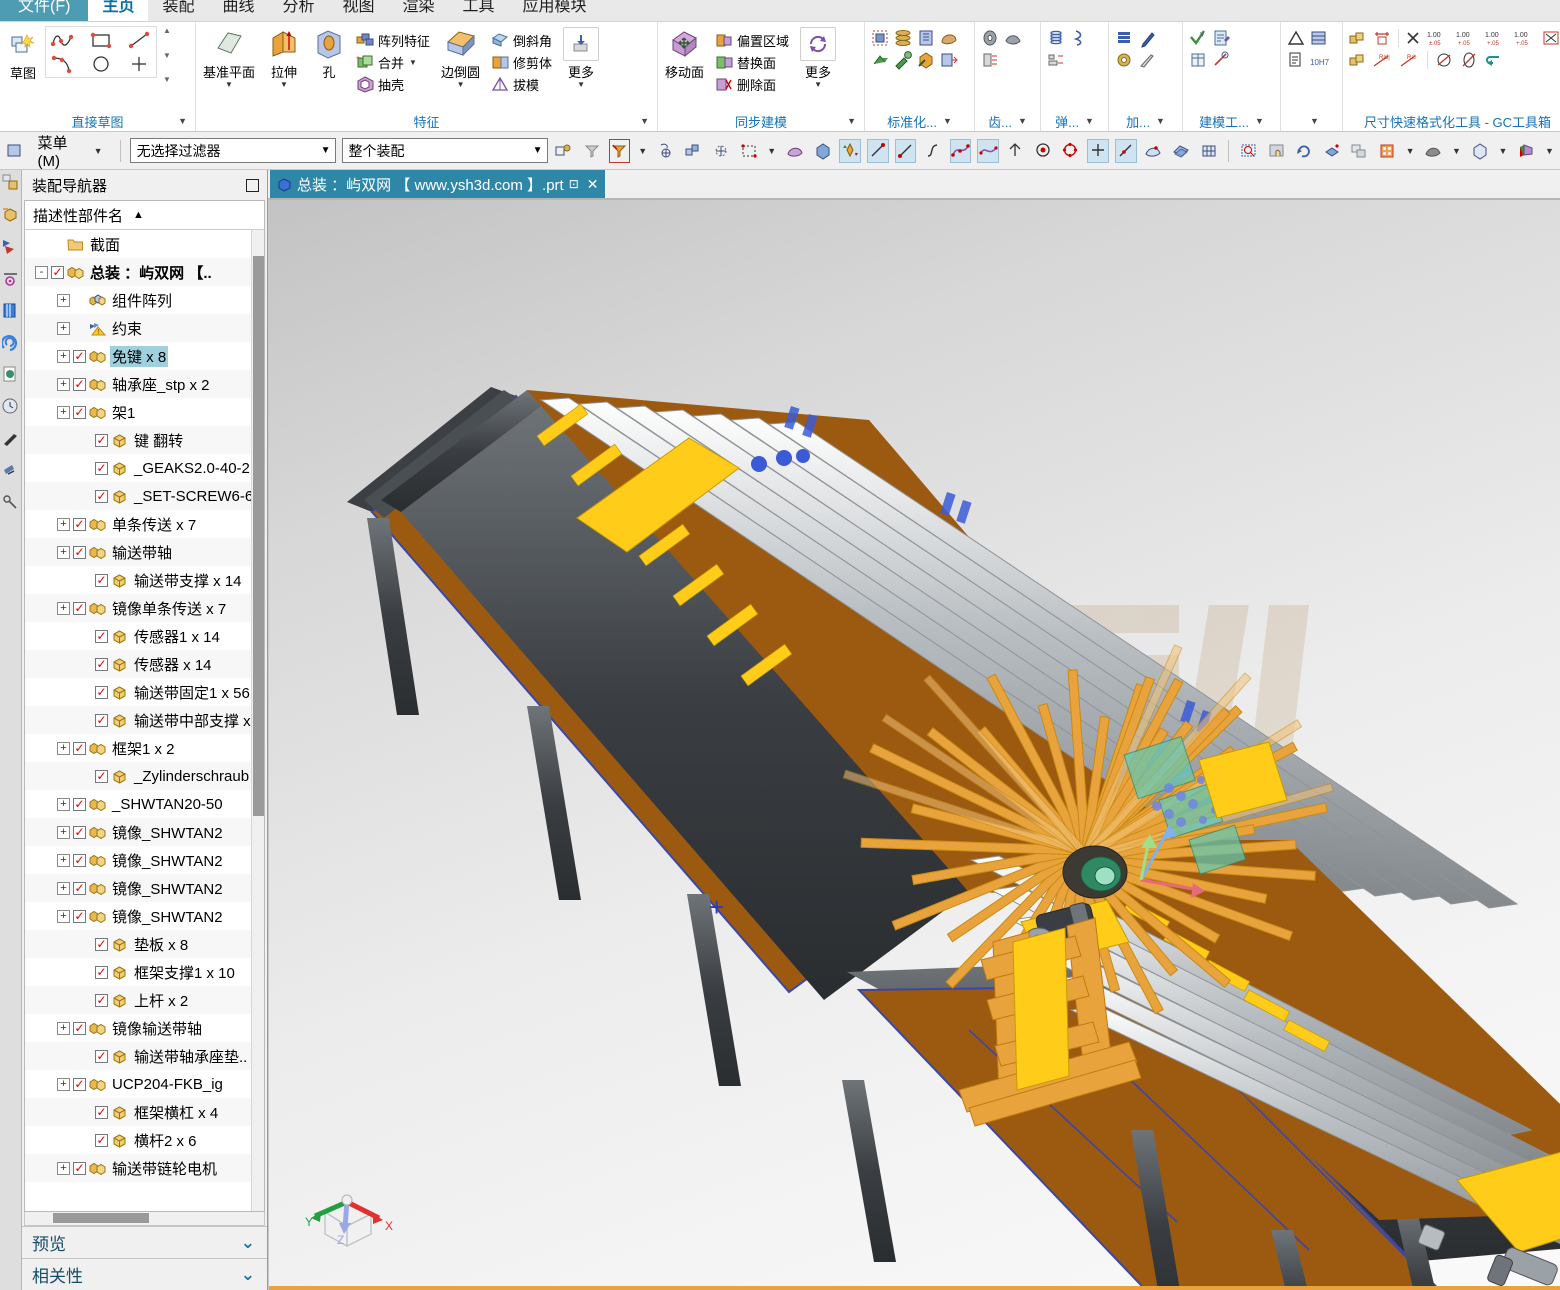  What do you see at coordinates (1525, 38) in the screenshot?
I see `tolerance-4-icon: 1.00 +.05` at bounding box center [1525, 38].